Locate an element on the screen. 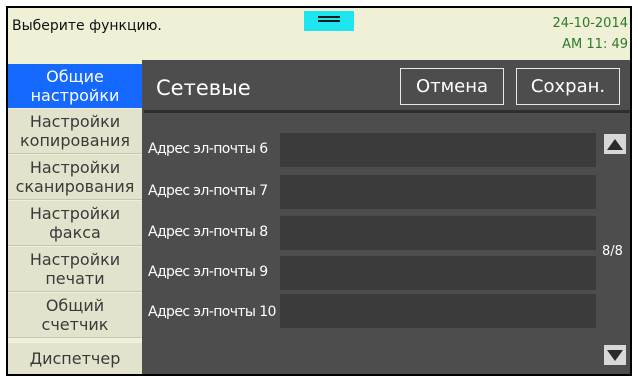 This screenshot has width=638, height=382. triangle-up-icon is located at coordinates (615, 144).